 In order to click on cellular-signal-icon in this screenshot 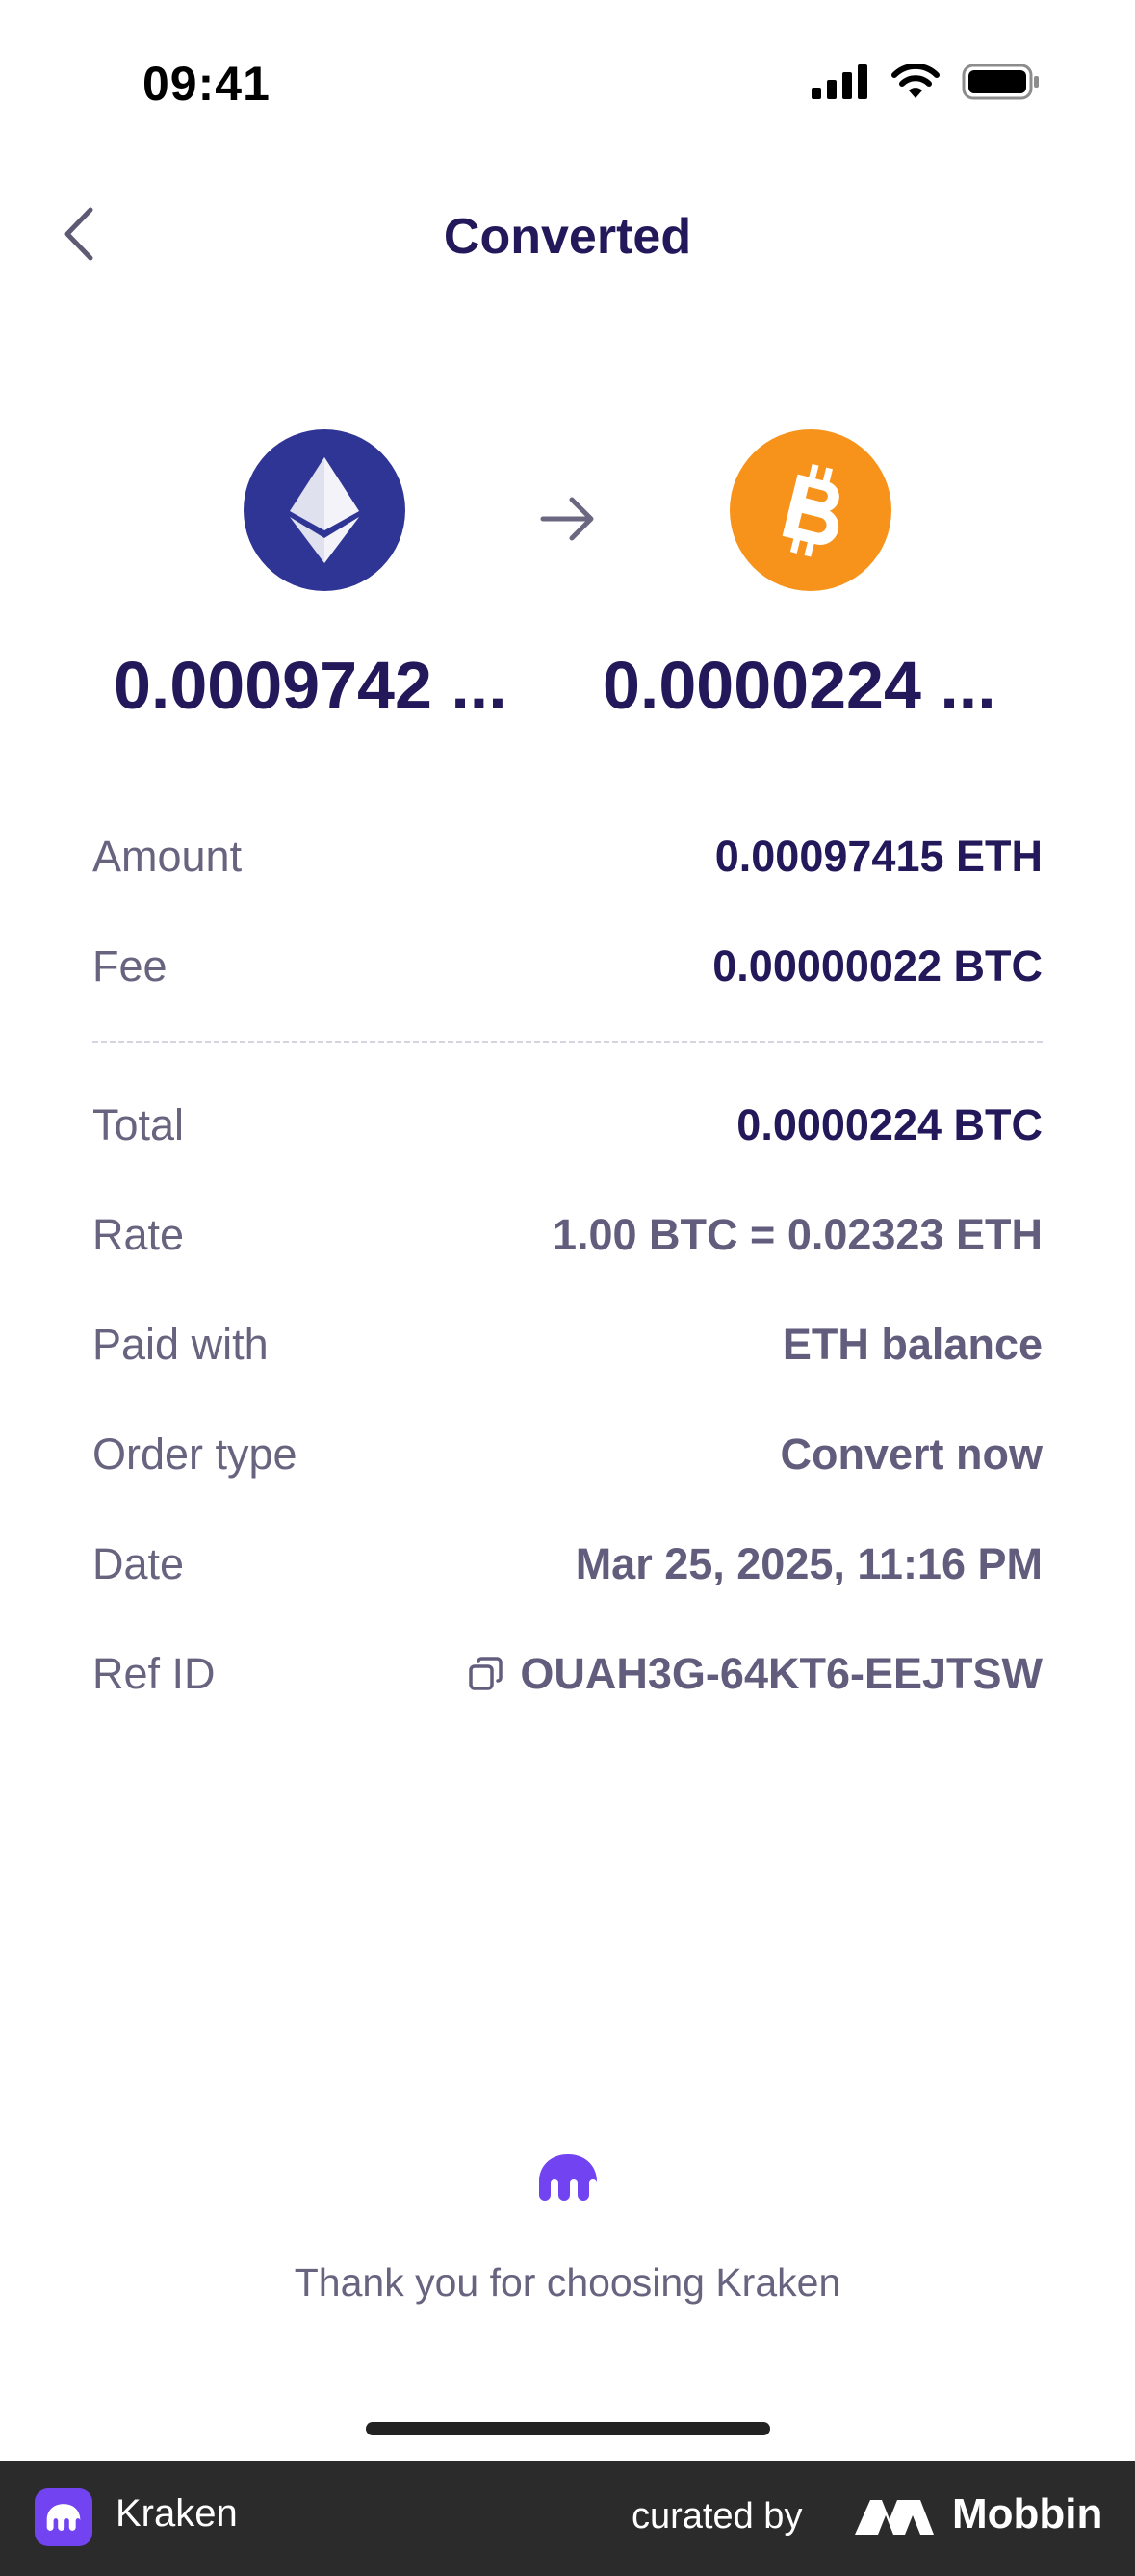, I will do `click(839, 81)`.